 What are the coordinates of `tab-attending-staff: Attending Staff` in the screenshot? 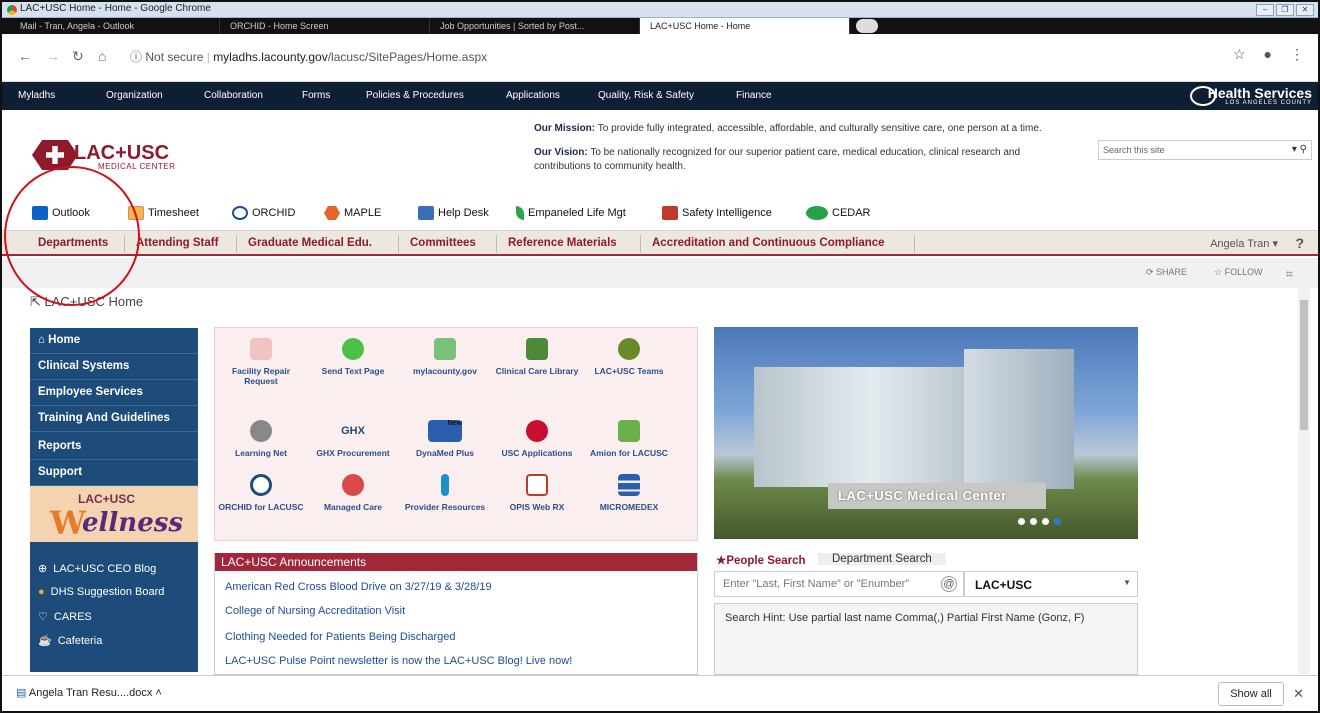 It's located at (177, 243).